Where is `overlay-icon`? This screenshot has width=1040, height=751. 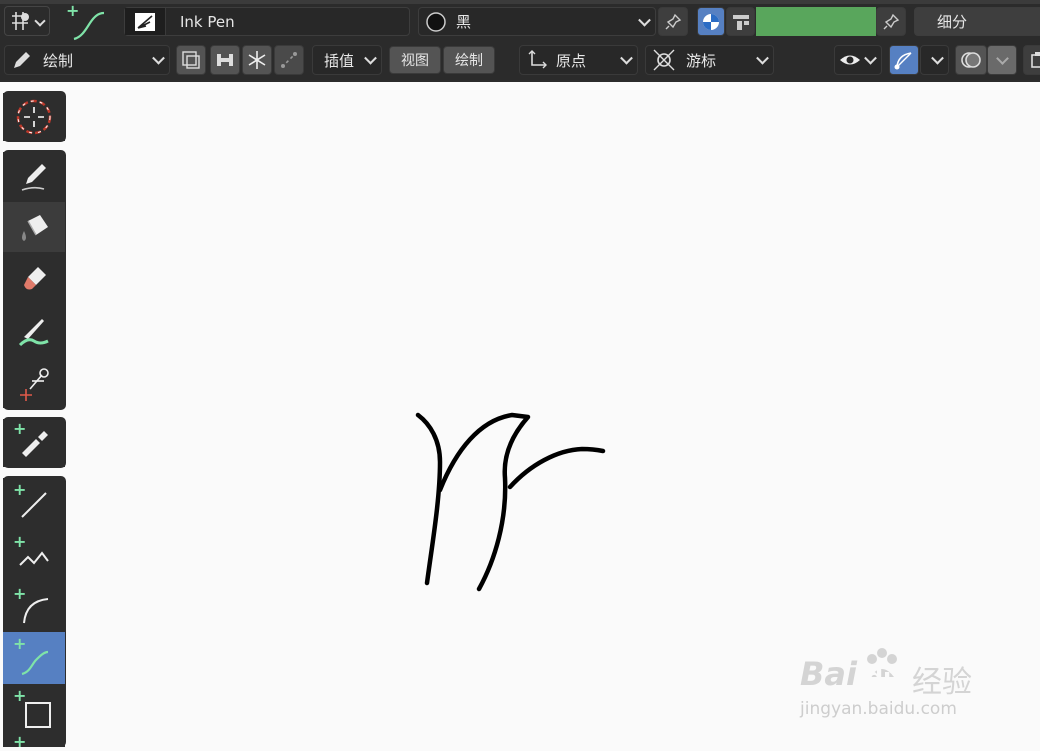 overlay-icon is located at coordinates (971, 60).